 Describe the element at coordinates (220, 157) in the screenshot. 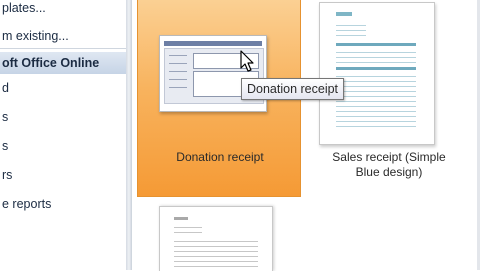

I see `template-title-donation-receipt: Donation receipt` at that location.